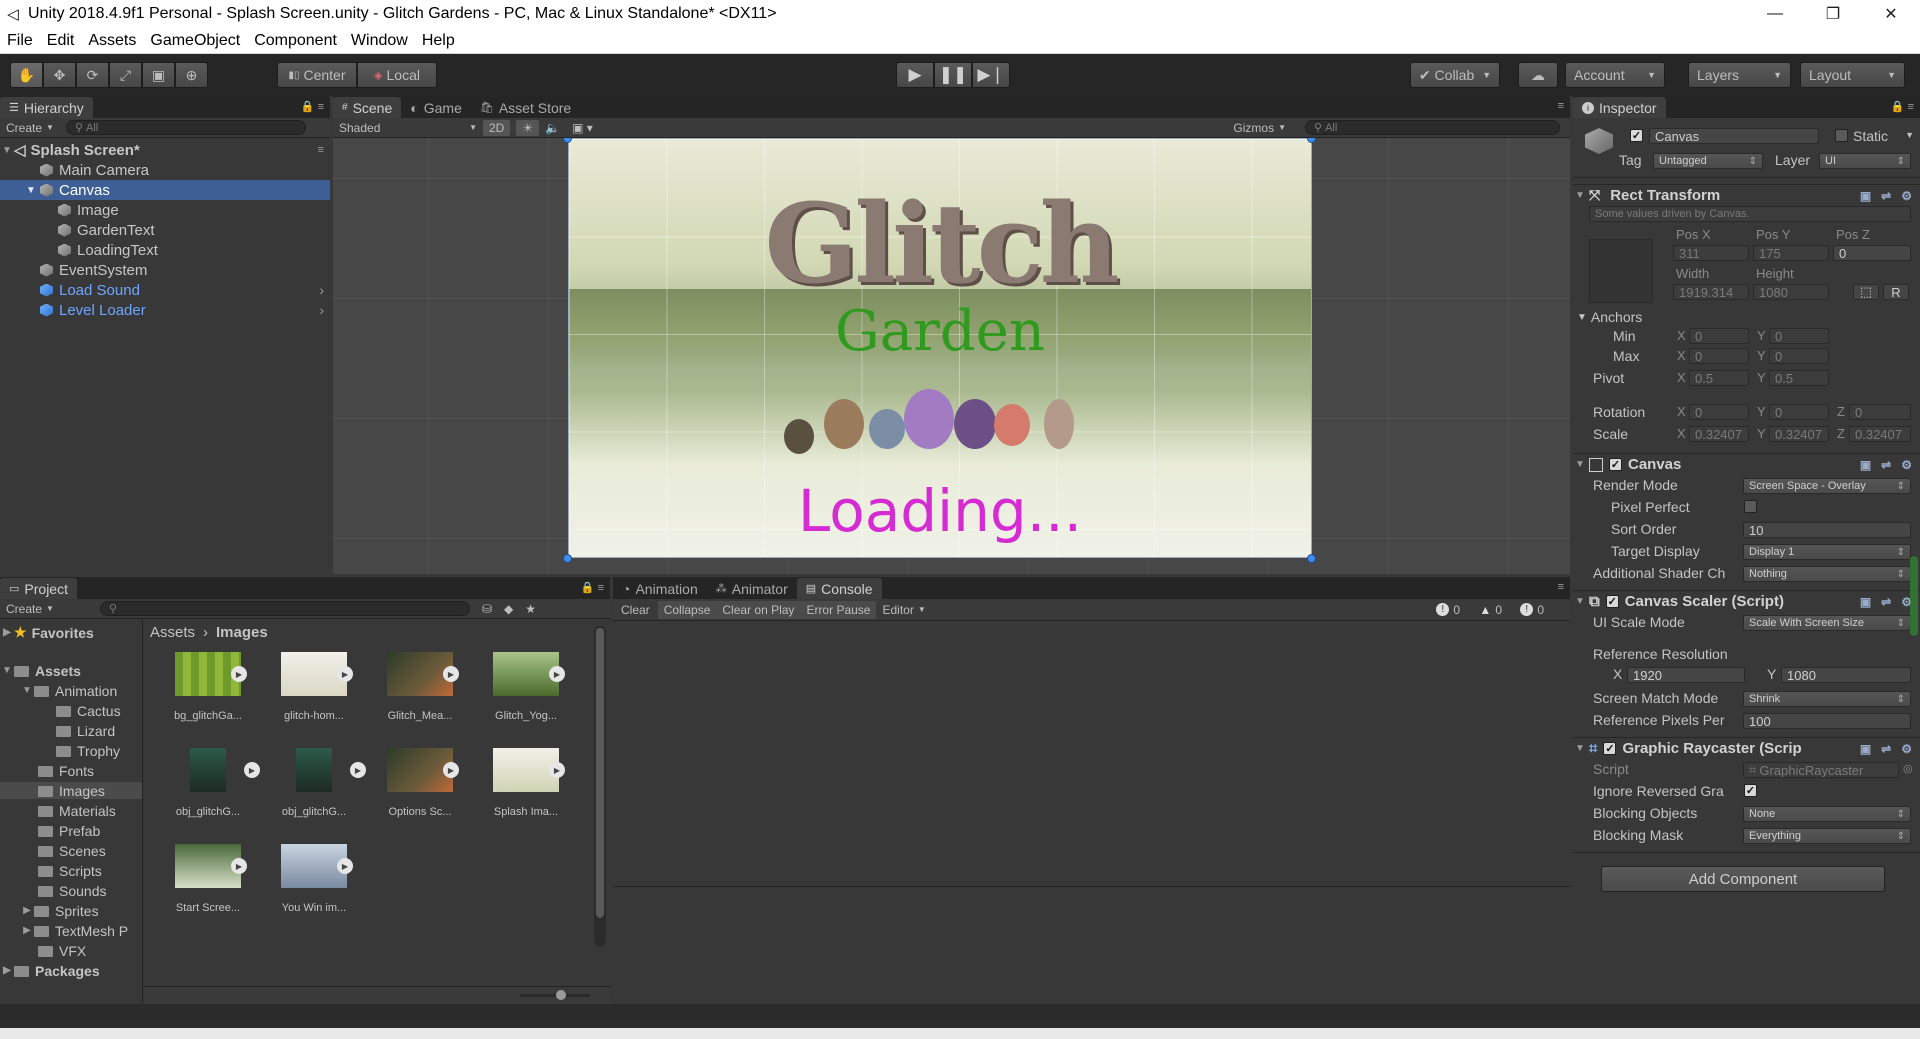  I want to click on tree-cactus: Cactus, so click(71, 710).